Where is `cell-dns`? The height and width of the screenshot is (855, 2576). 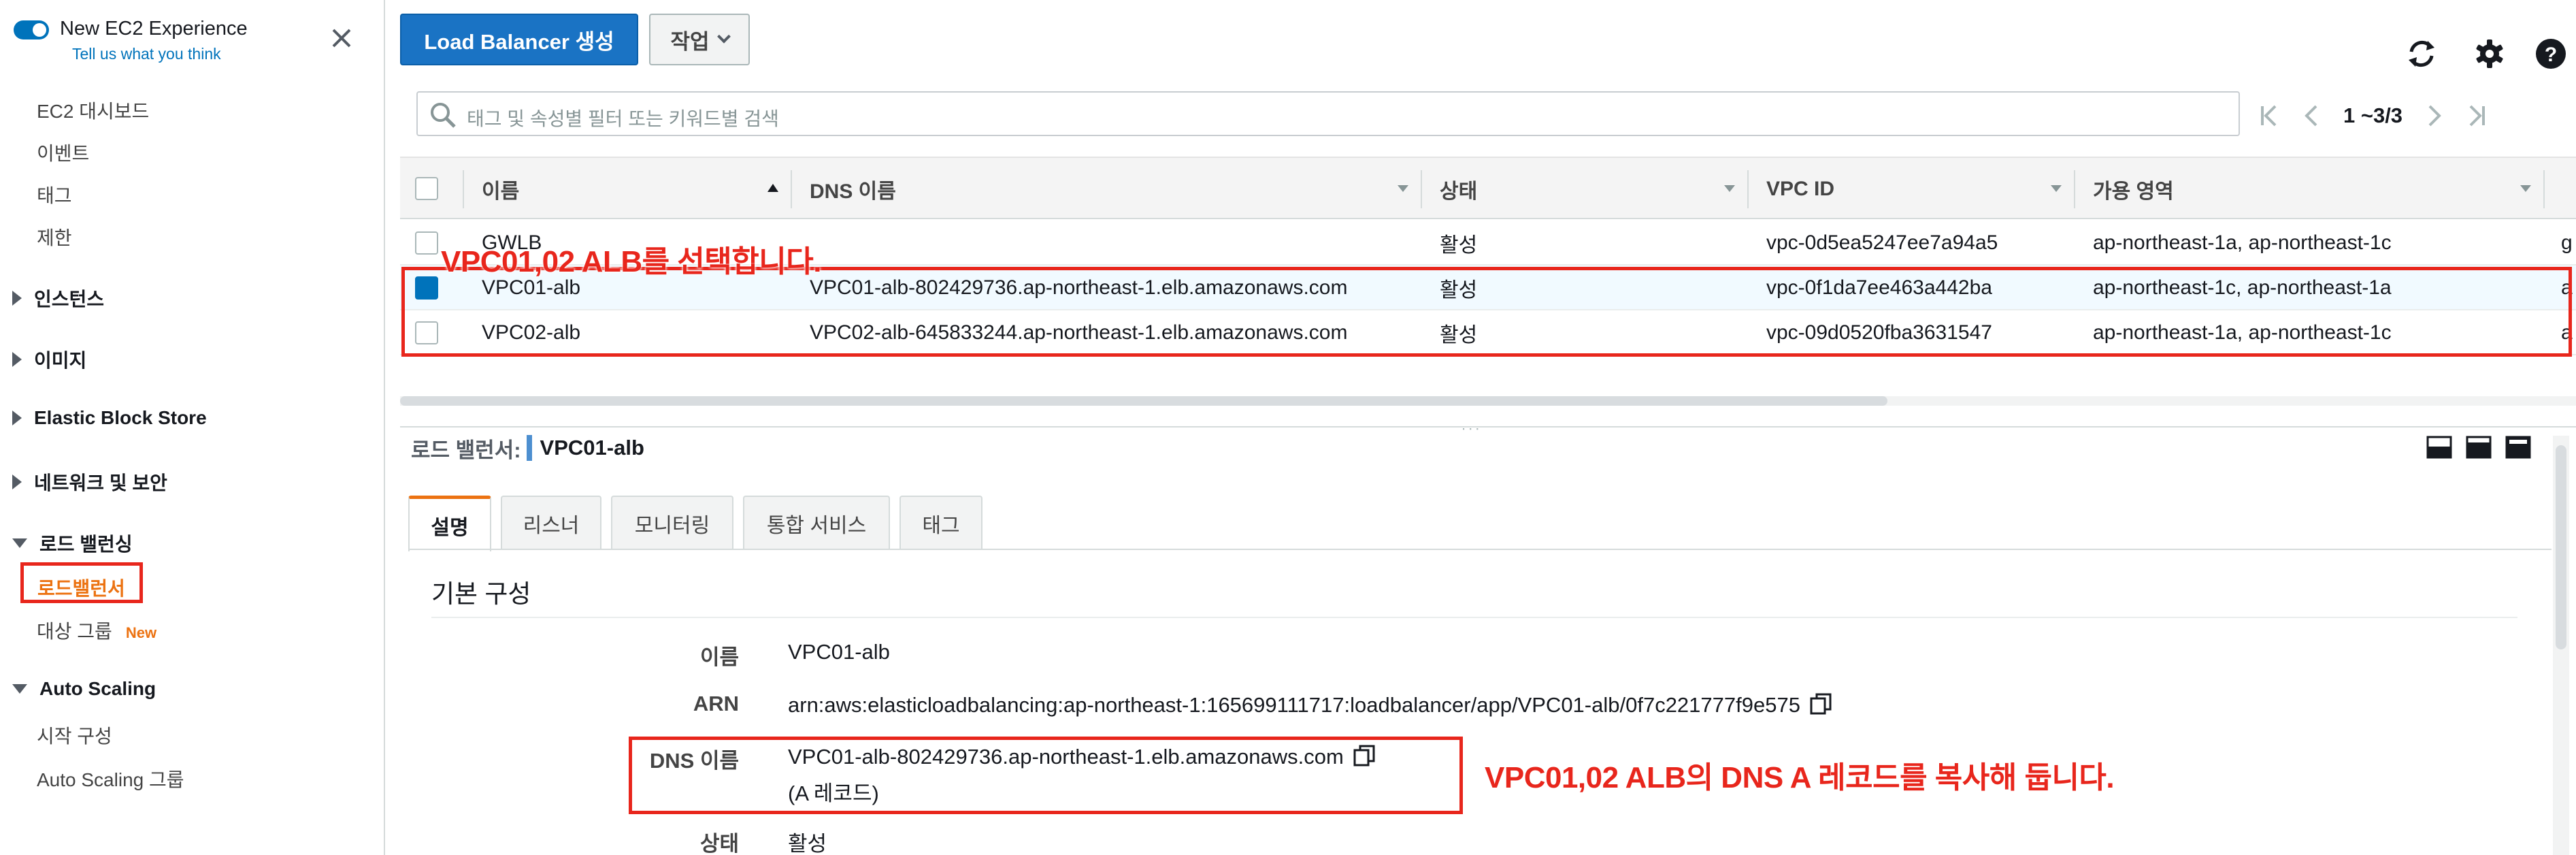 cell-dns is located at coordinates (1109, 243).